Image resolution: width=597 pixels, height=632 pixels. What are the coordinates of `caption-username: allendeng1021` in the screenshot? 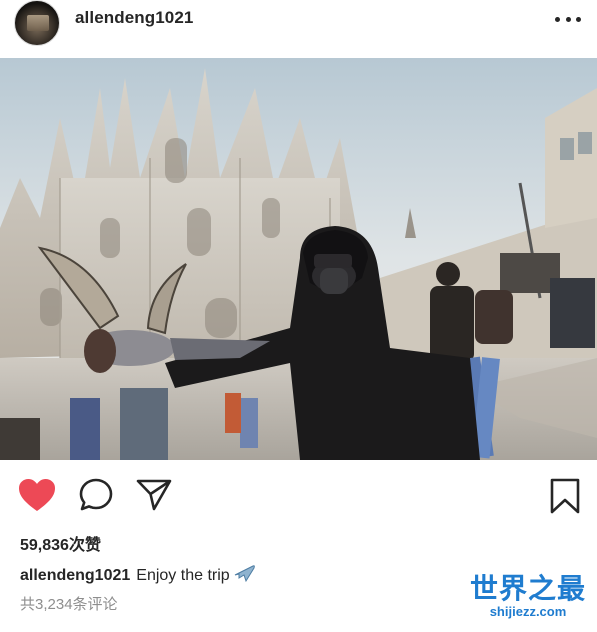 It's located at (75, 575).